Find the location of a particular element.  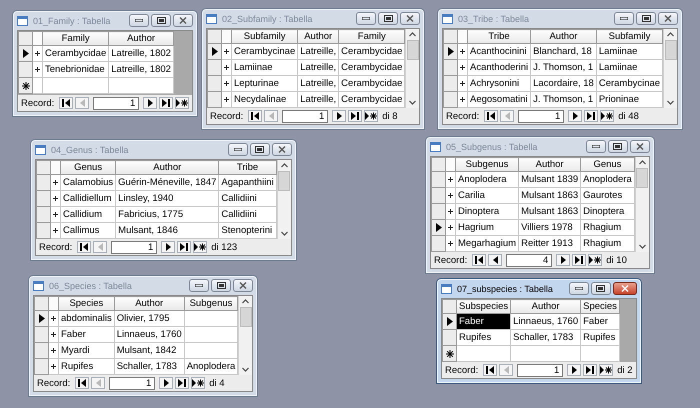

table-cell: Rhagium is located at coordinates (607, 228).